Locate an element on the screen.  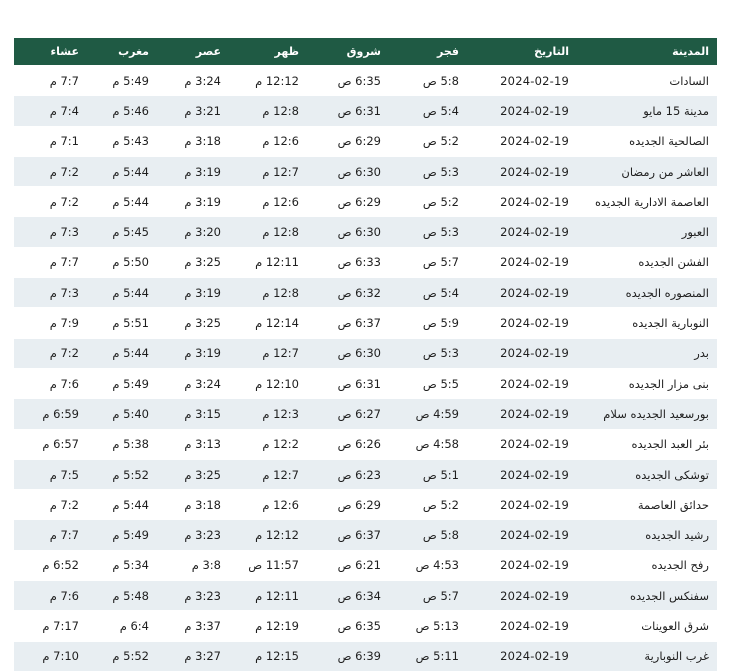
cell-maghrib: 5:50 م is located at coordinates (122, 262).